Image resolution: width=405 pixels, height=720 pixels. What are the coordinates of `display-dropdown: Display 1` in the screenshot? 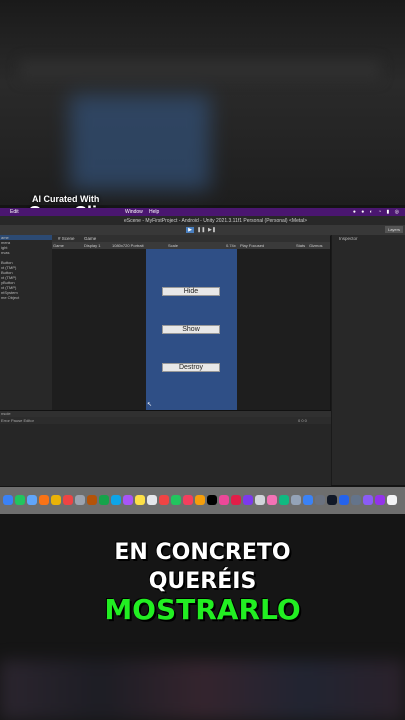 It's located at (92, 245).